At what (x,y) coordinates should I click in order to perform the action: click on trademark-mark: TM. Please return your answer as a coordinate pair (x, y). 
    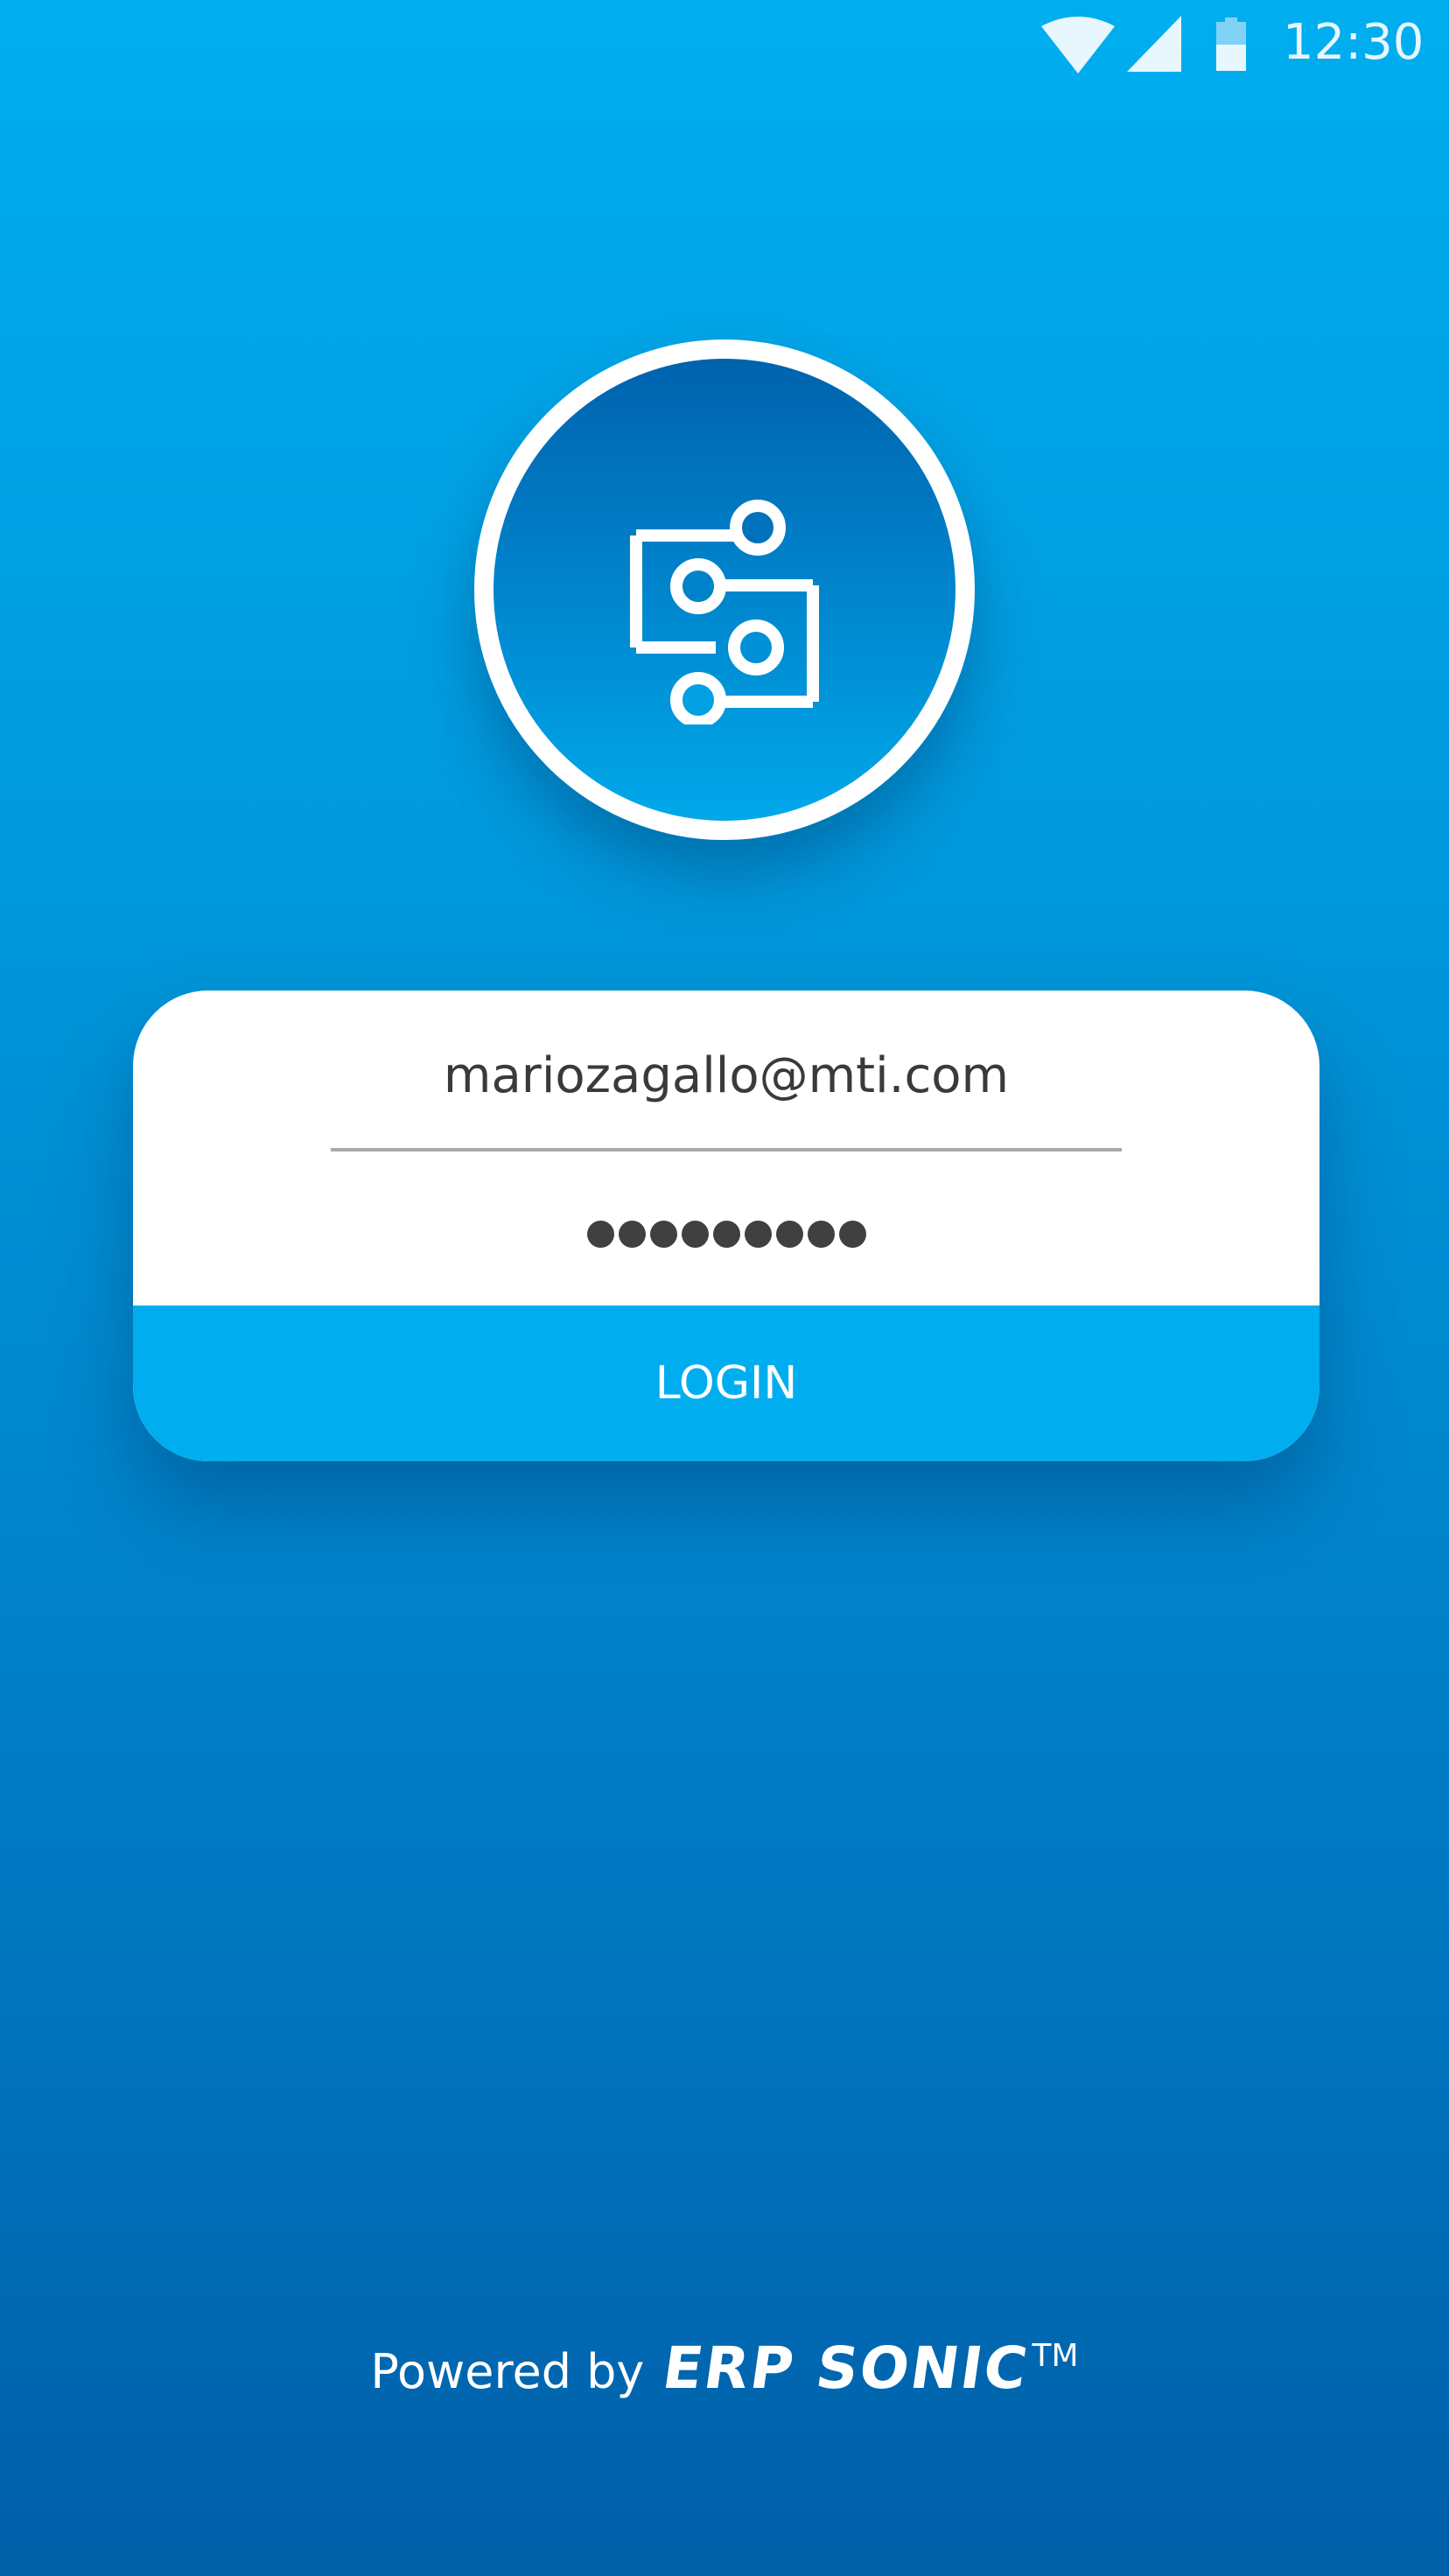
    Looking at the image, I should click on (1055, 2356).